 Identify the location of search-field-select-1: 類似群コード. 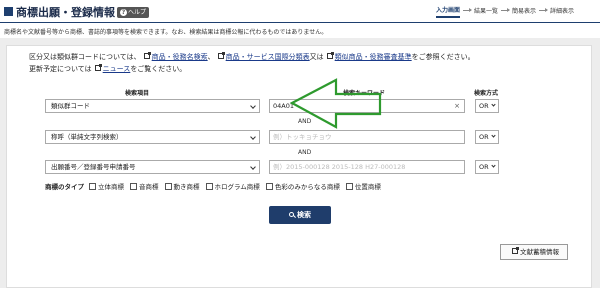
(152, 106).